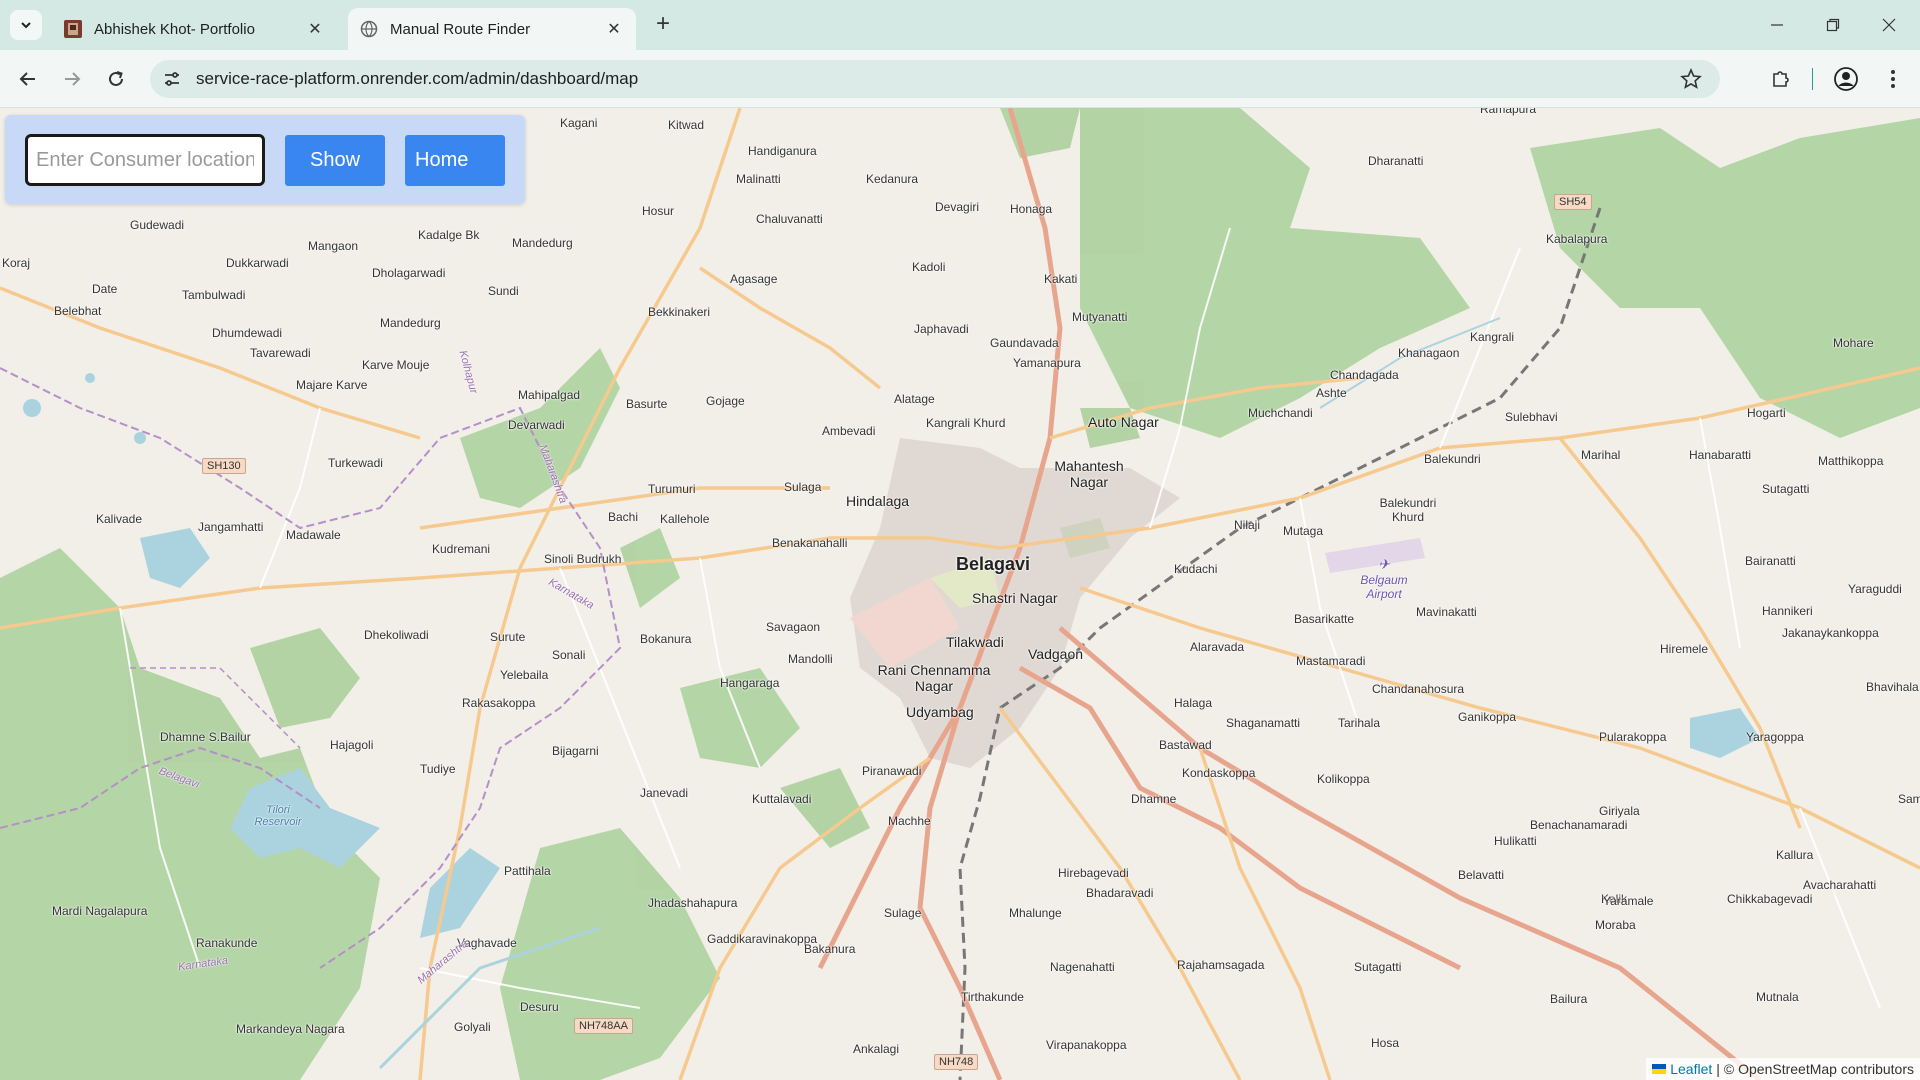  Describe the element at coordinates (793, 627) in the screenshot. I see `map-place-label: Savagaon` at that location.